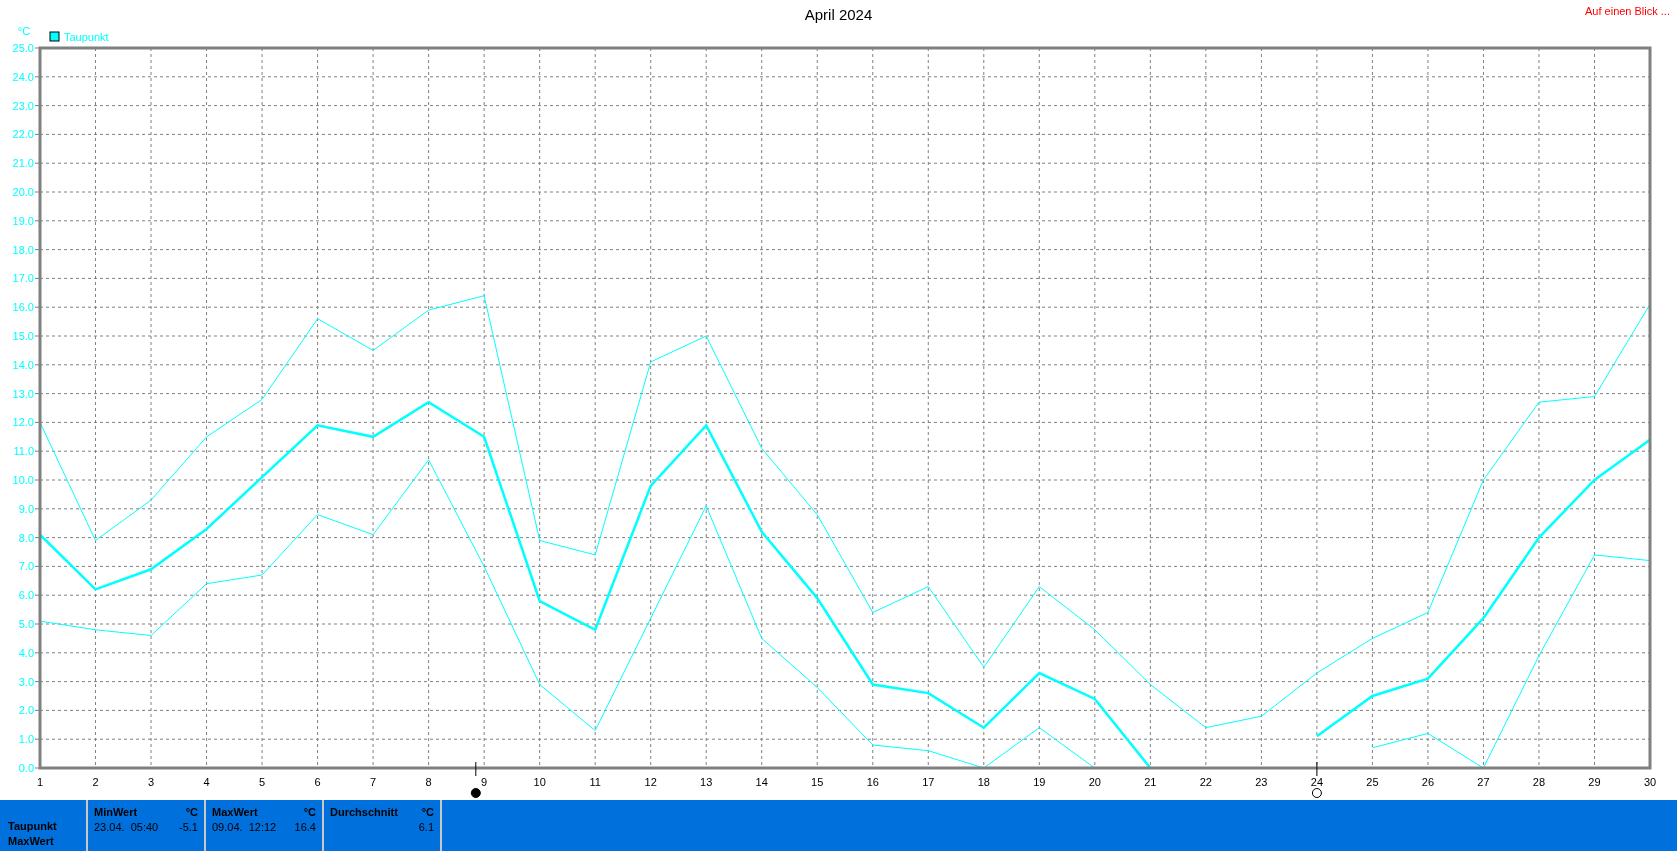 This screenshot has width=1677, height=851. Describe the element at coordinates (40, 782) in the screenshot. I see `x-tick-label: 1` at that location.